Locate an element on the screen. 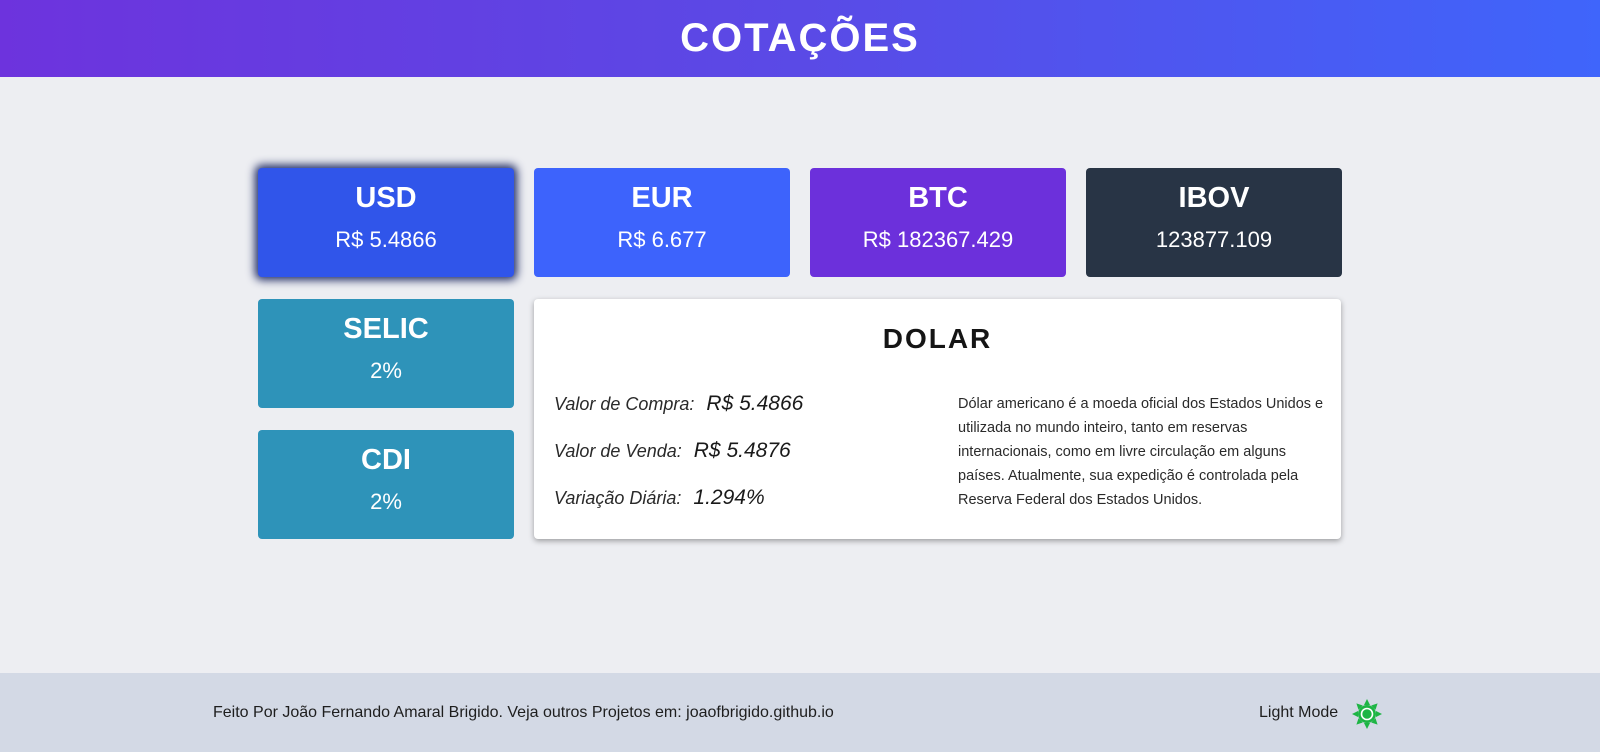 This screenshot has width=1600, height=752. sell-value: R$ 5.4876 is located at coordinates (742, 450).